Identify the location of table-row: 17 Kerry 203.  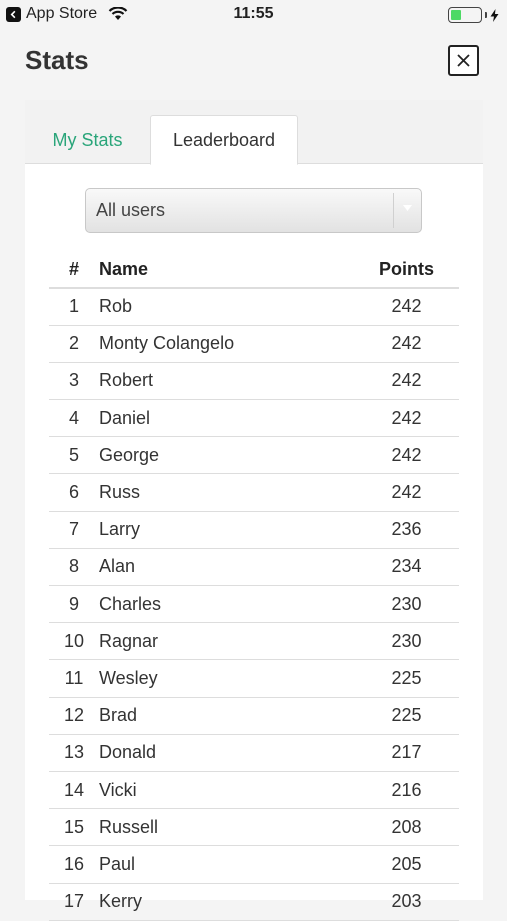
(254, 902).